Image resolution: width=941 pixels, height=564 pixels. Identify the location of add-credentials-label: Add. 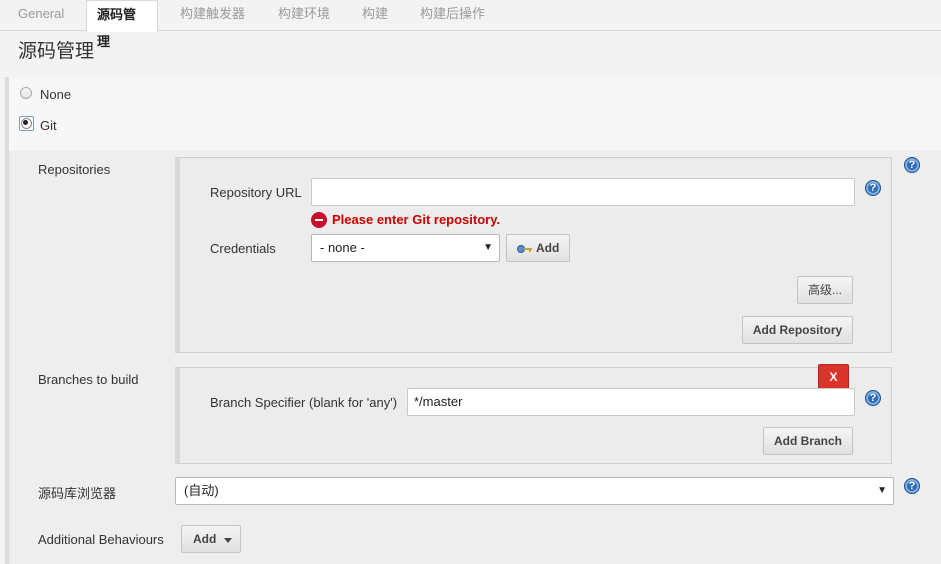
(548, 248).